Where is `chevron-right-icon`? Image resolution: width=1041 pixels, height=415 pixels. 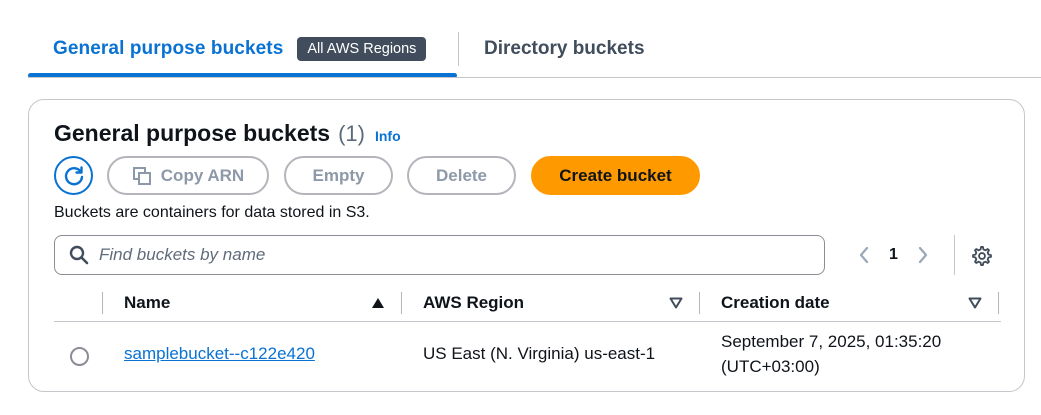 chevron-right-icon is located at coordinates (923, 255).